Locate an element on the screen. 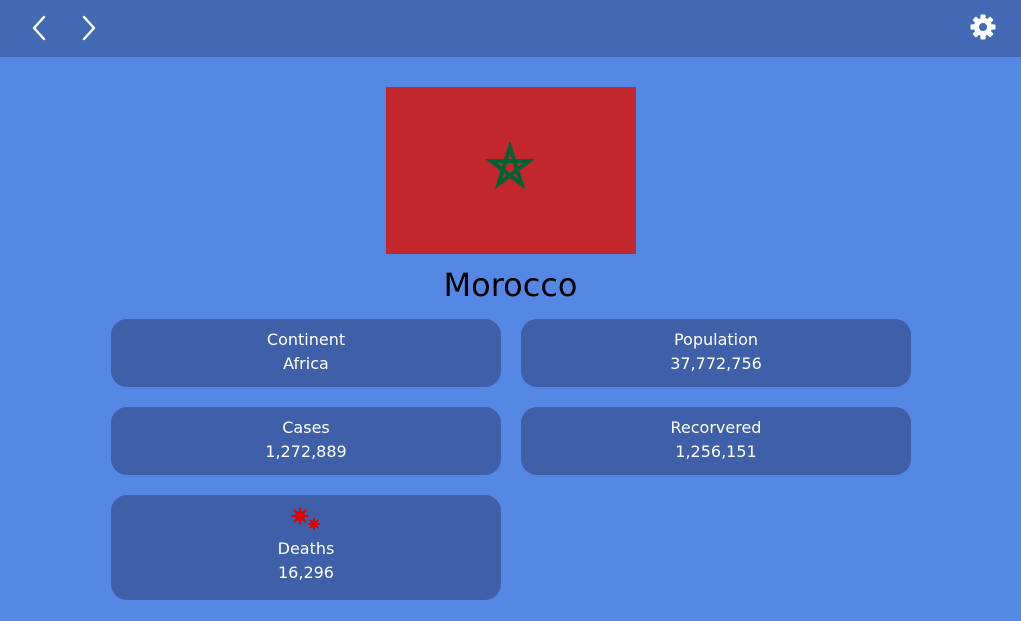 This screenshot has height=621, width=1021. country-flag is located at coordinates (511, 170).